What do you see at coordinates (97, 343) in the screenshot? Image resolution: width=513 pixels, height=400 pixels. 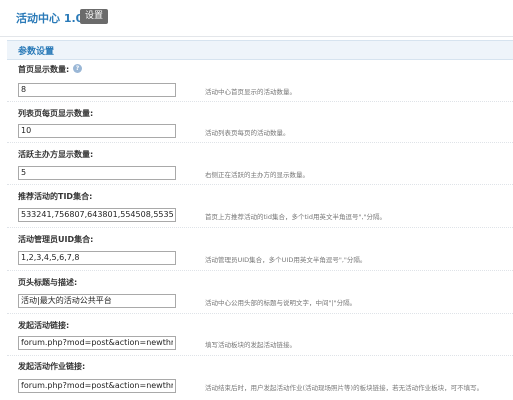 I see `create-event-link-input` at bounding box center [97, 343].